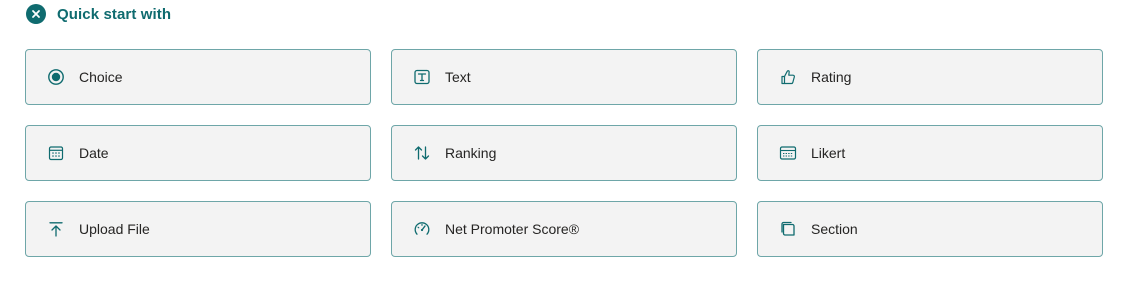  Describe the element at coordinates (471, 153) in the screenshot. I see `ranking-label: Ranking` at that location.